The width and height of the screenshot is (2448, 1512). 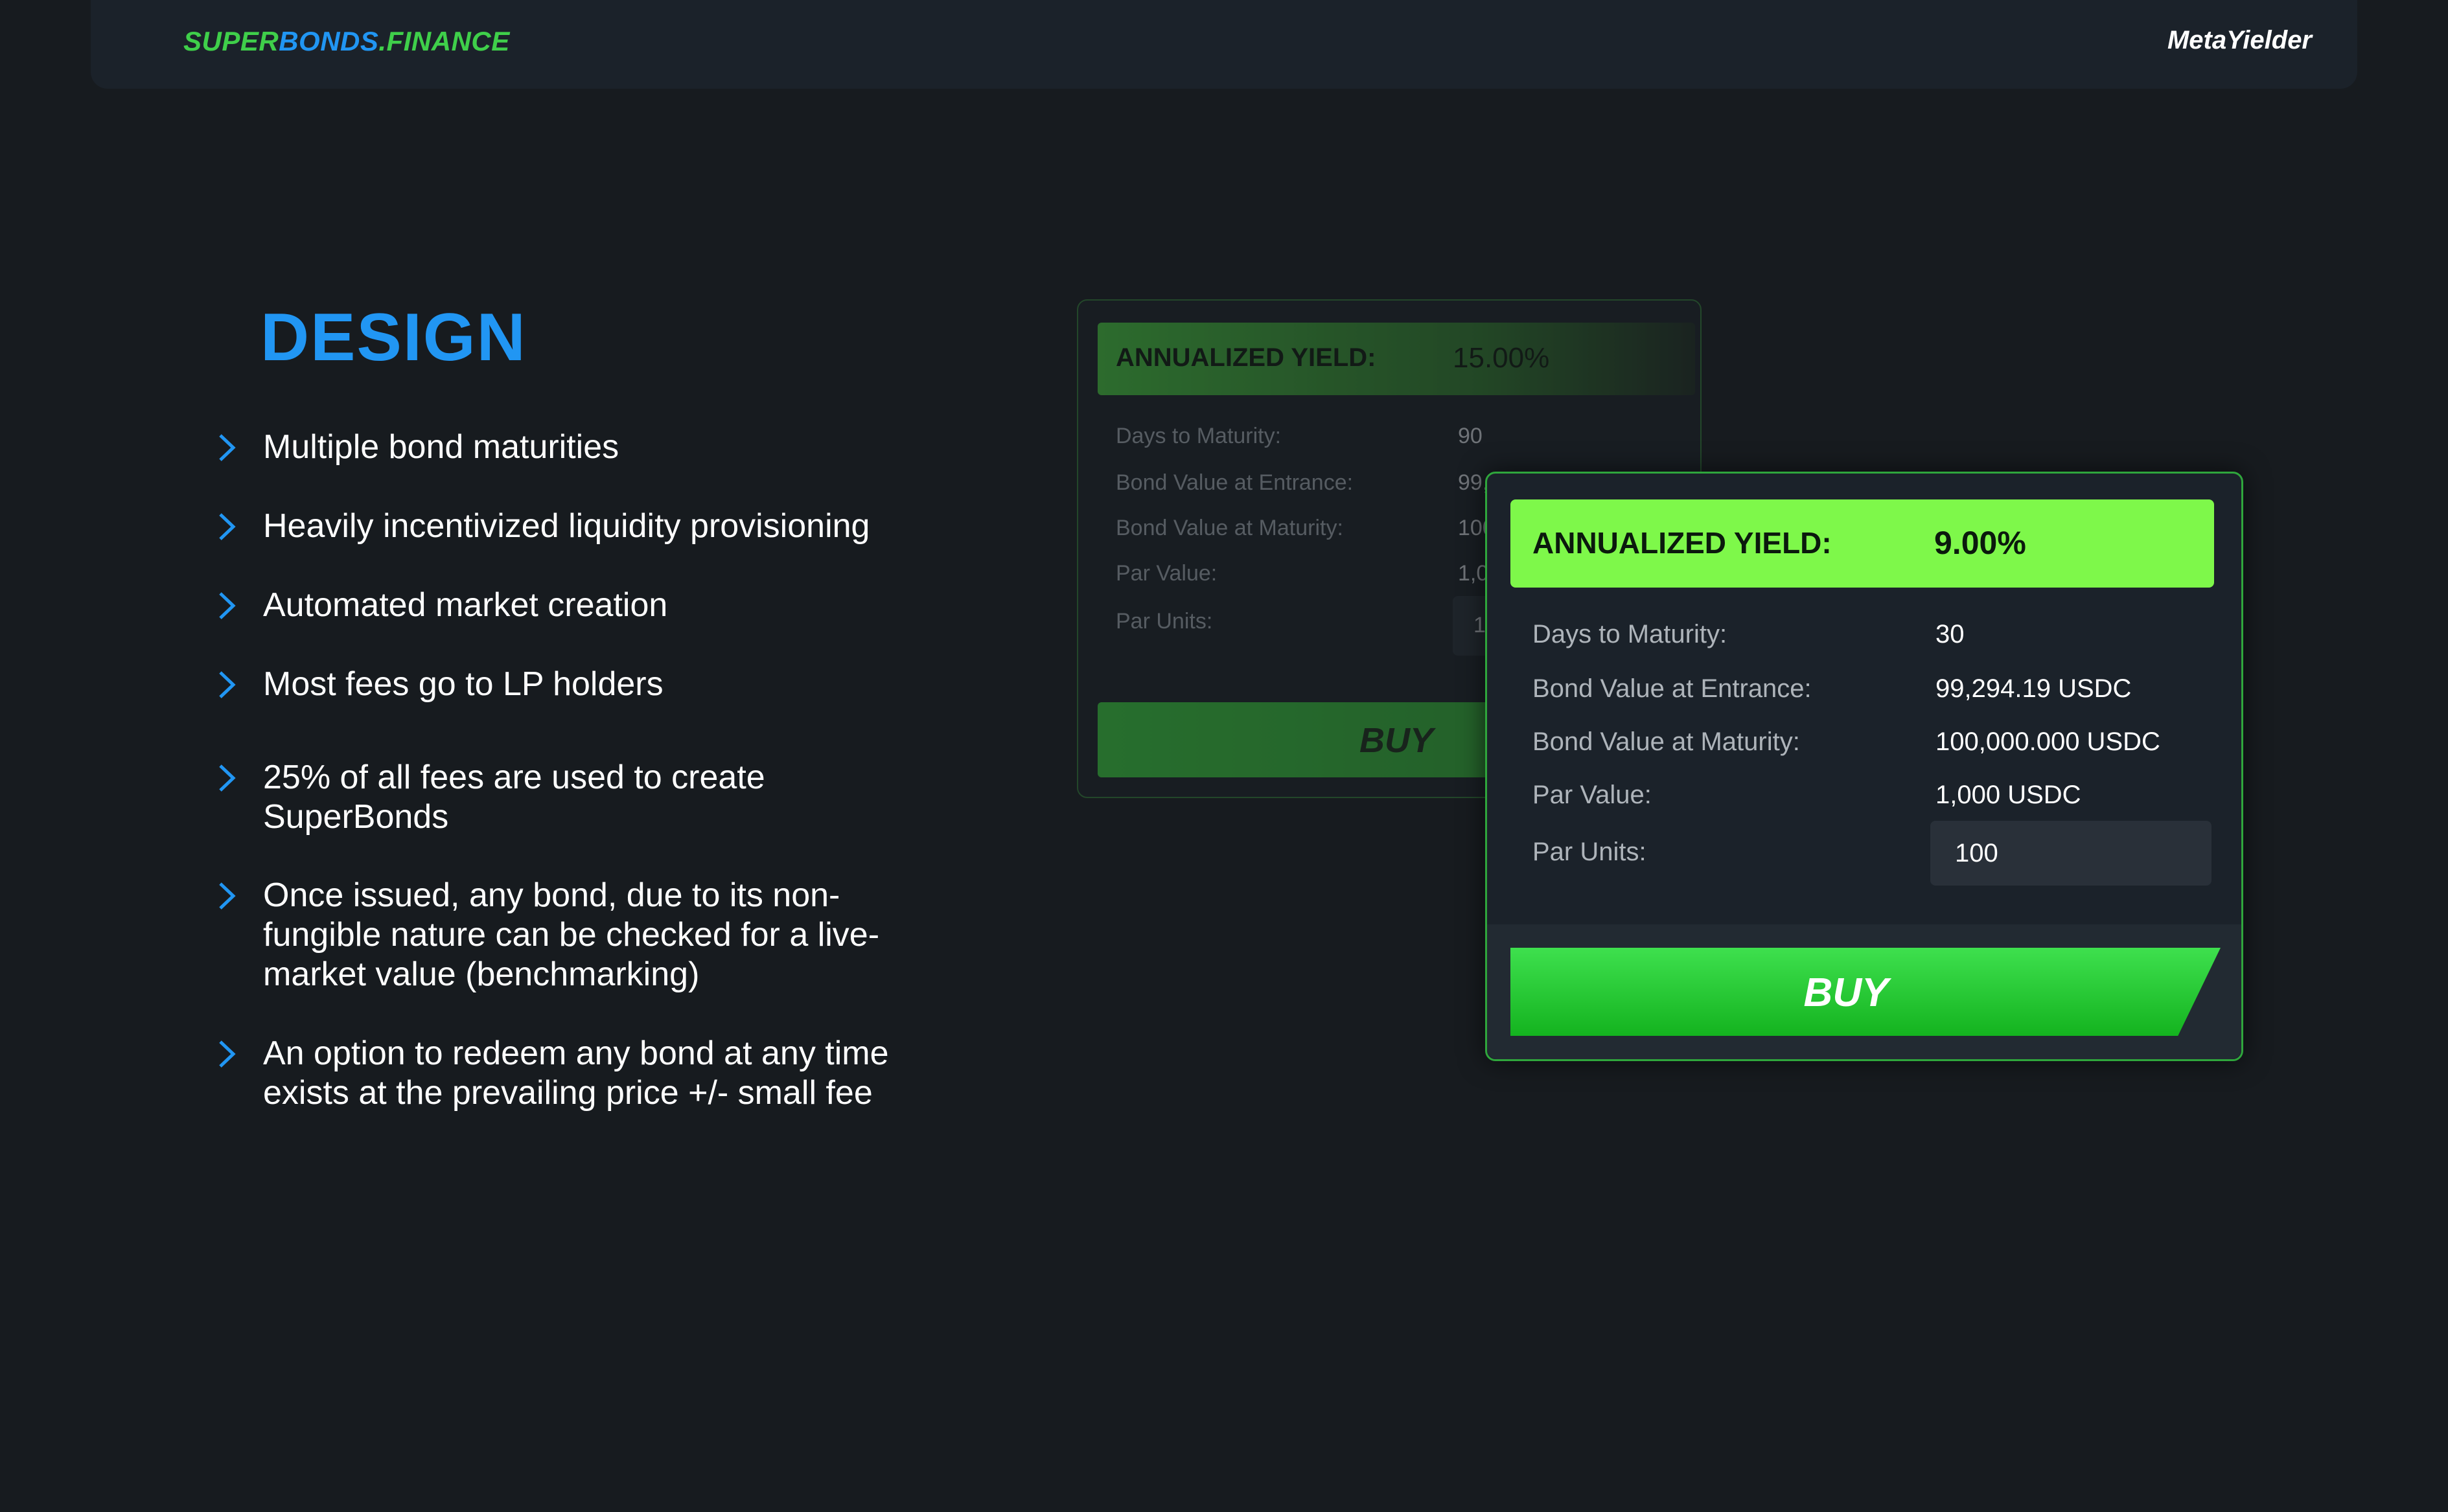 I want to click on partner-logo: MetaYielder, so click(x=2239, y=40).